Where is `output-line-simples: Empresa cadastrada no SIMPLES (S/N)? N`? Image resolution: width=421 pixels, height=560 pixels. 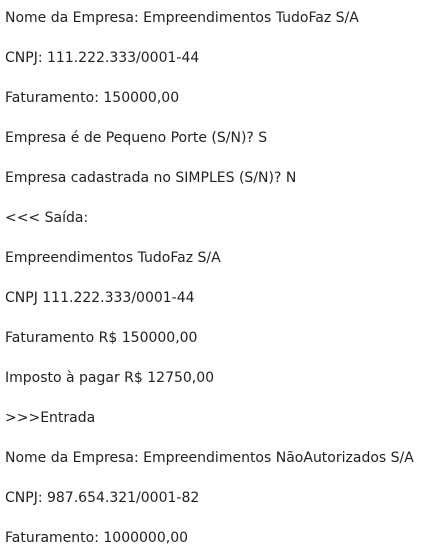 output-line-simples: Empresa cadastrada no SIMPLES (S/N)? N is located at coordinates (151, 178).